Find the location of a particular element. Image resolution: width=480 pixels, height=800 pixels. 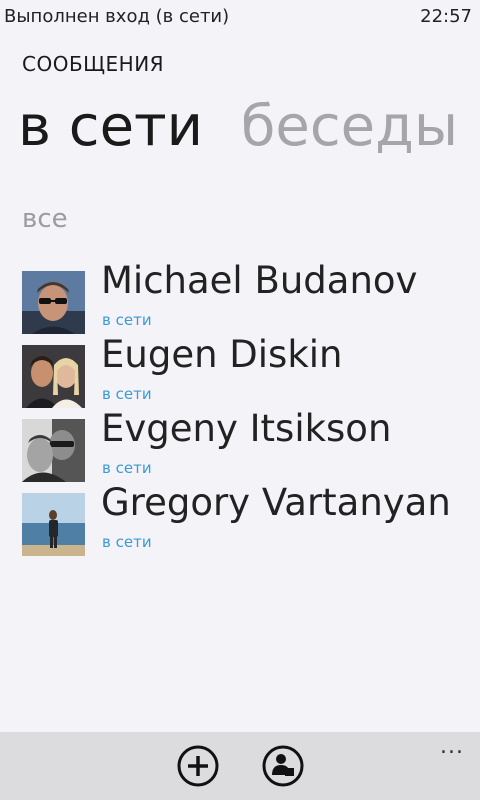

contact-icon is located at coordinates (283, 766).